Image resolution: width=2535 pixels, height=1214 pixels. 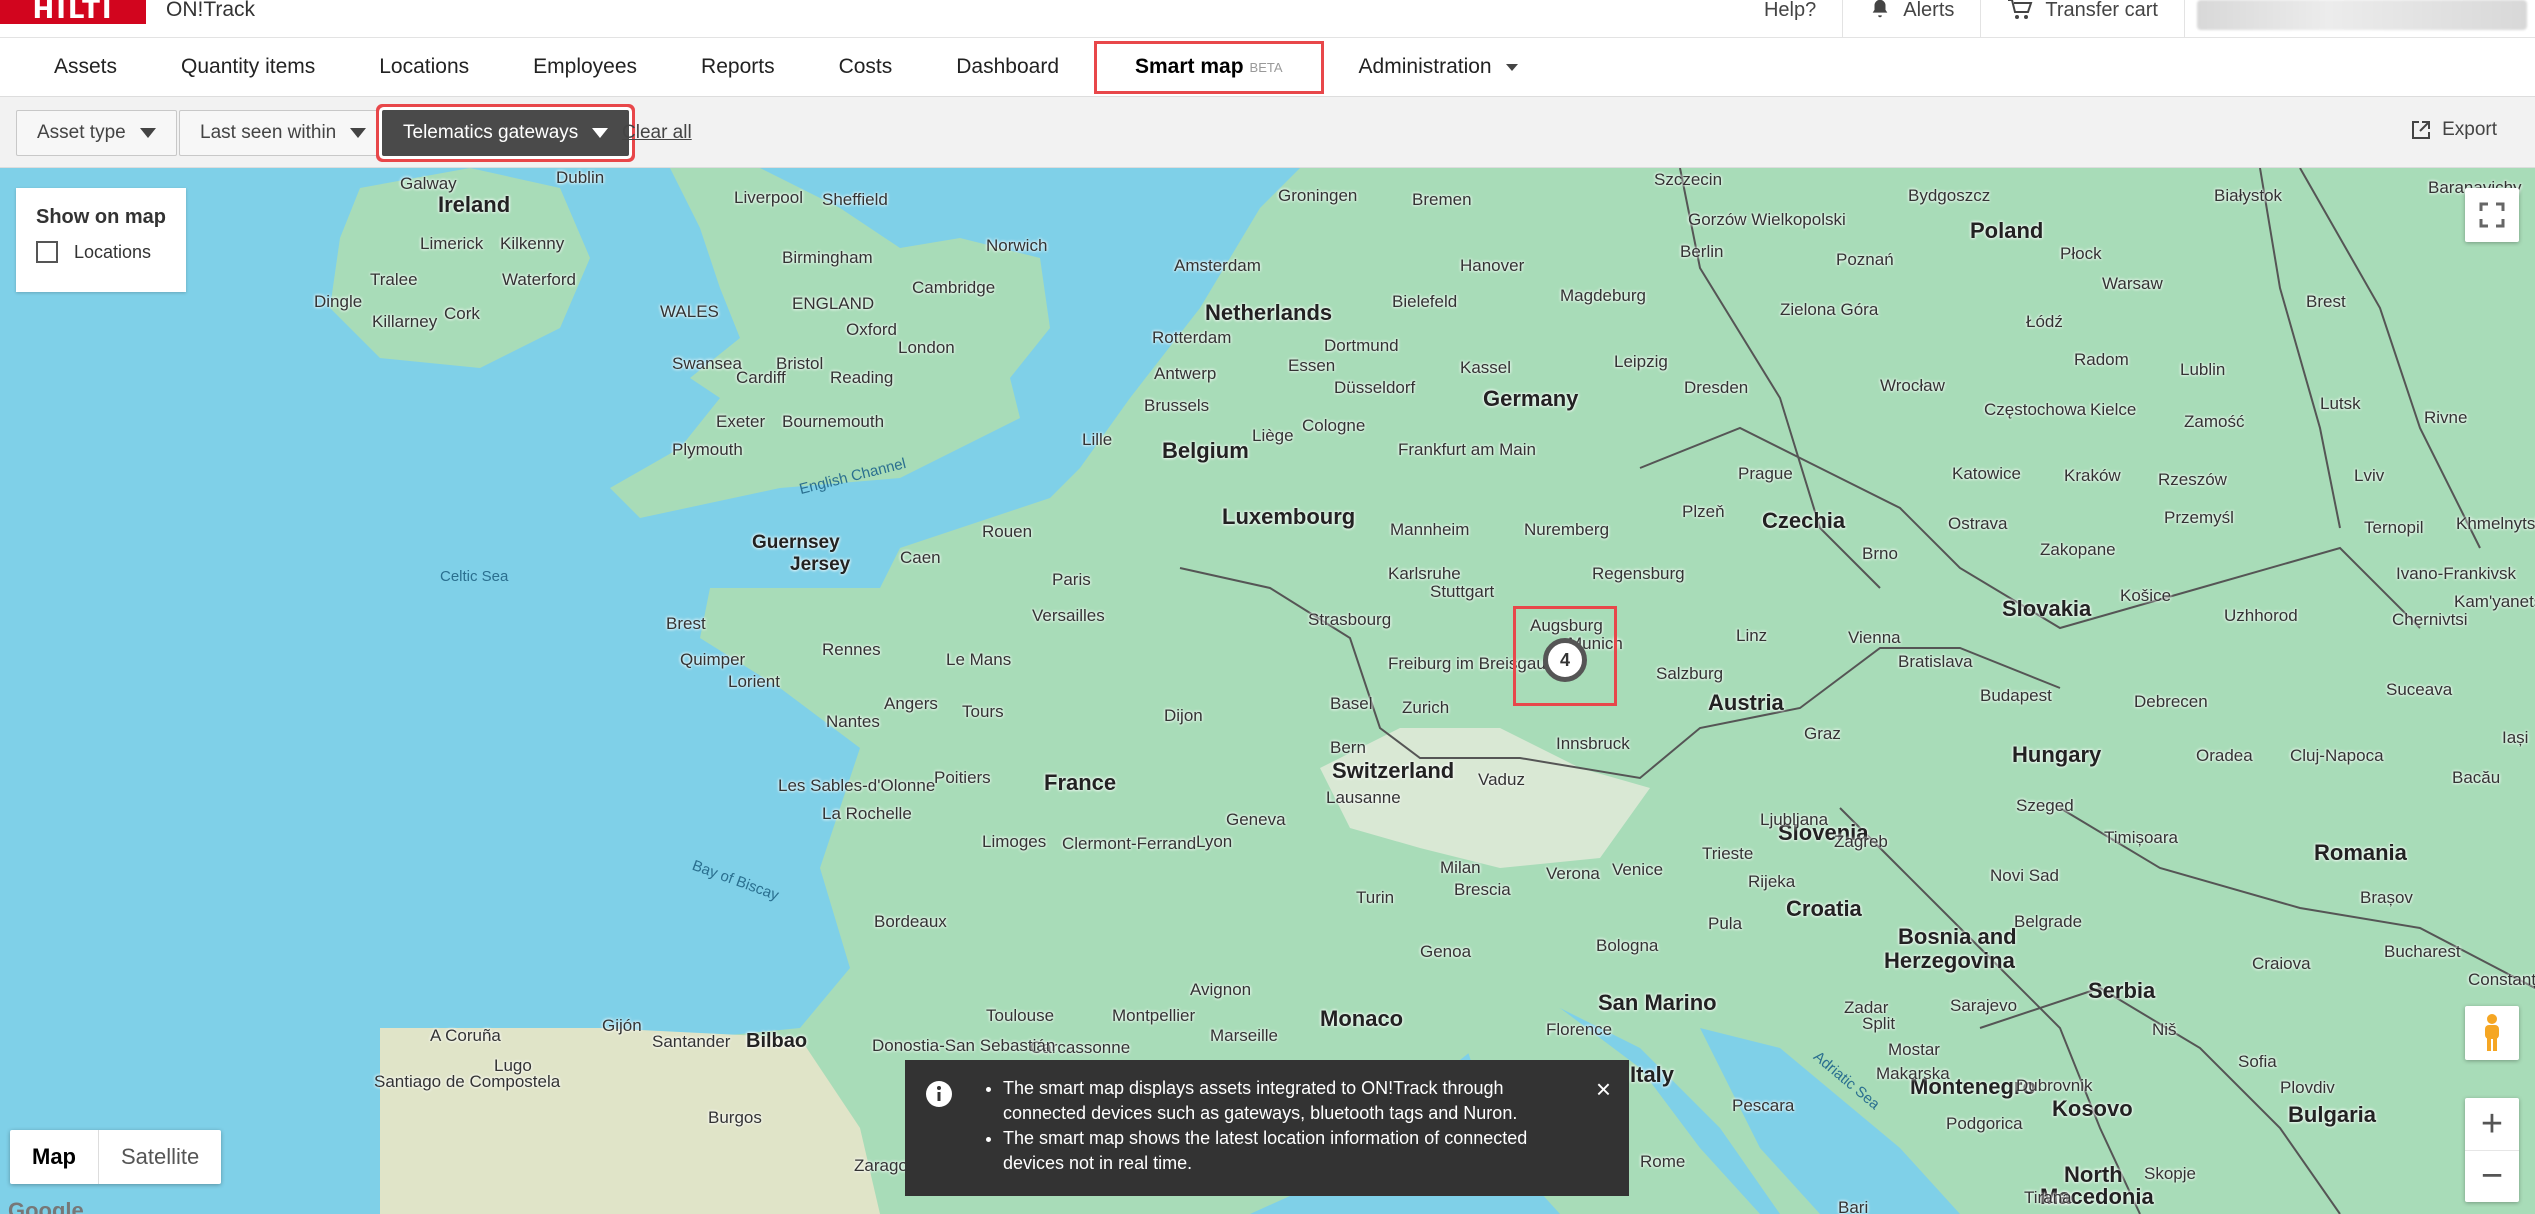 What do you see at coordinates (1565, 660) in the screenshot?
I see `asset-cluster-marker: 4` at bounding box center [1565, 660].